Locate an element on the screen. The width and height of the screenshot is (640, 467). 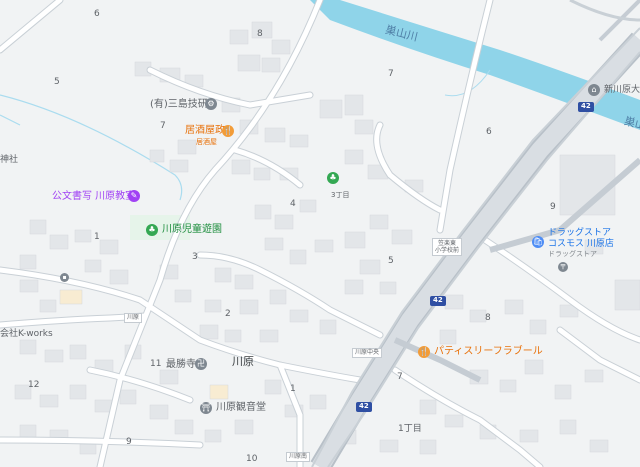
poi-label-kannondo: 川原観音堂 is located at coordinates (241, 408).